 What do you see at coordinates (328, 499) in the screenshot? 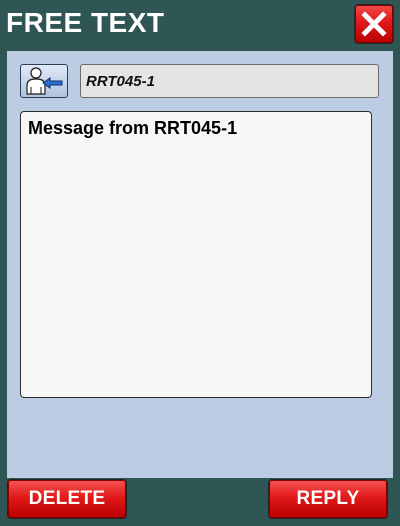
I see `reply-button: REPLY` at bounding box center [328, 499].